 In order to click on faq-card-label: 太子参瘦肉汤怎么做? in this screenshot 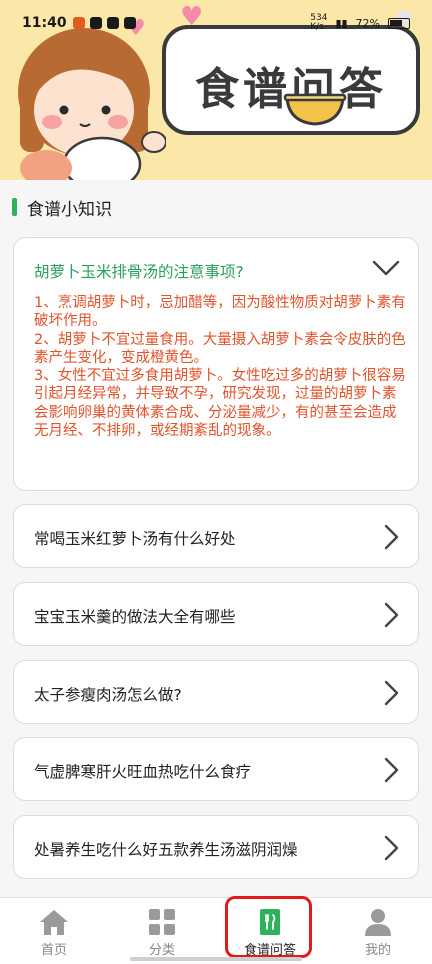, I will do `click(108, 694)`.